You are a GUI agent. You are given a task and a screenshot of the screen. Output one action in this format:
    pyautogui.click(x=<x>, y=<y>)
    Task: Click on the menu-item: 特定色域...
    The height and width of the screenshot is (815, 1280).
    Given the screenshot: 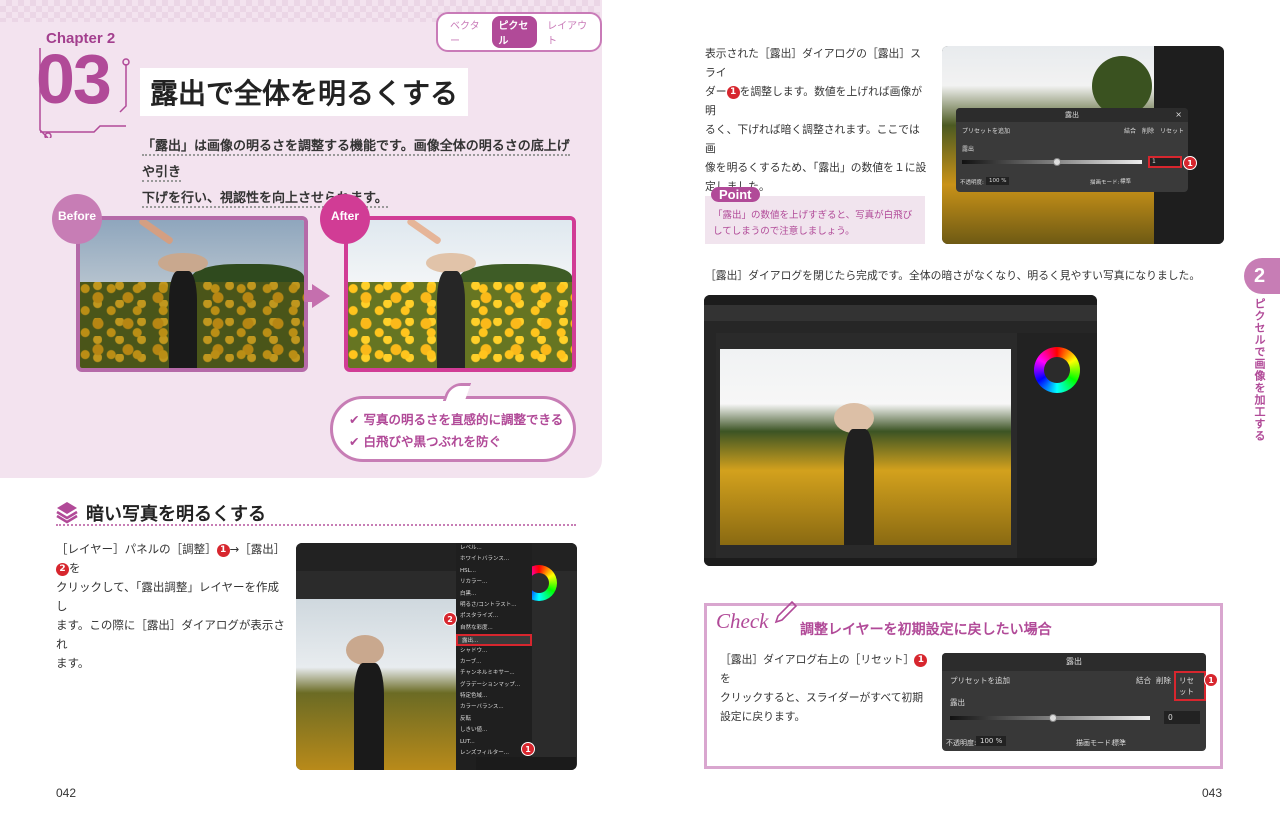 What is the action you would take?
    pyautogui.click(x=494, y=696)
    